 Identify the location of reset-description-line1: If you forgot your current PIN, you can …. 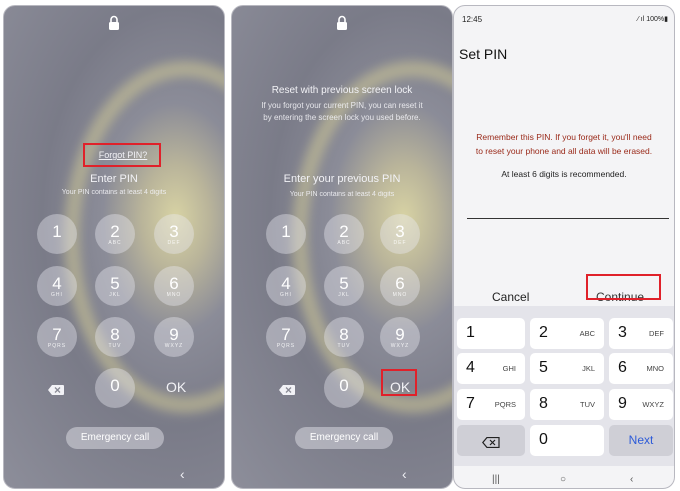
(342, 105).